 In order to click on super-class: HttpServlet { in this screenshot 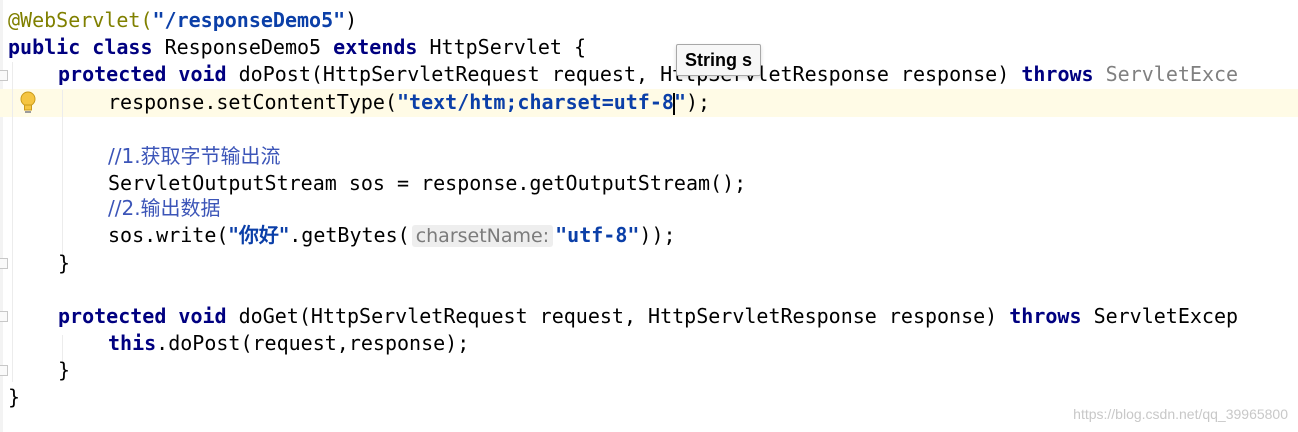, I will do `click(508, 47)`.